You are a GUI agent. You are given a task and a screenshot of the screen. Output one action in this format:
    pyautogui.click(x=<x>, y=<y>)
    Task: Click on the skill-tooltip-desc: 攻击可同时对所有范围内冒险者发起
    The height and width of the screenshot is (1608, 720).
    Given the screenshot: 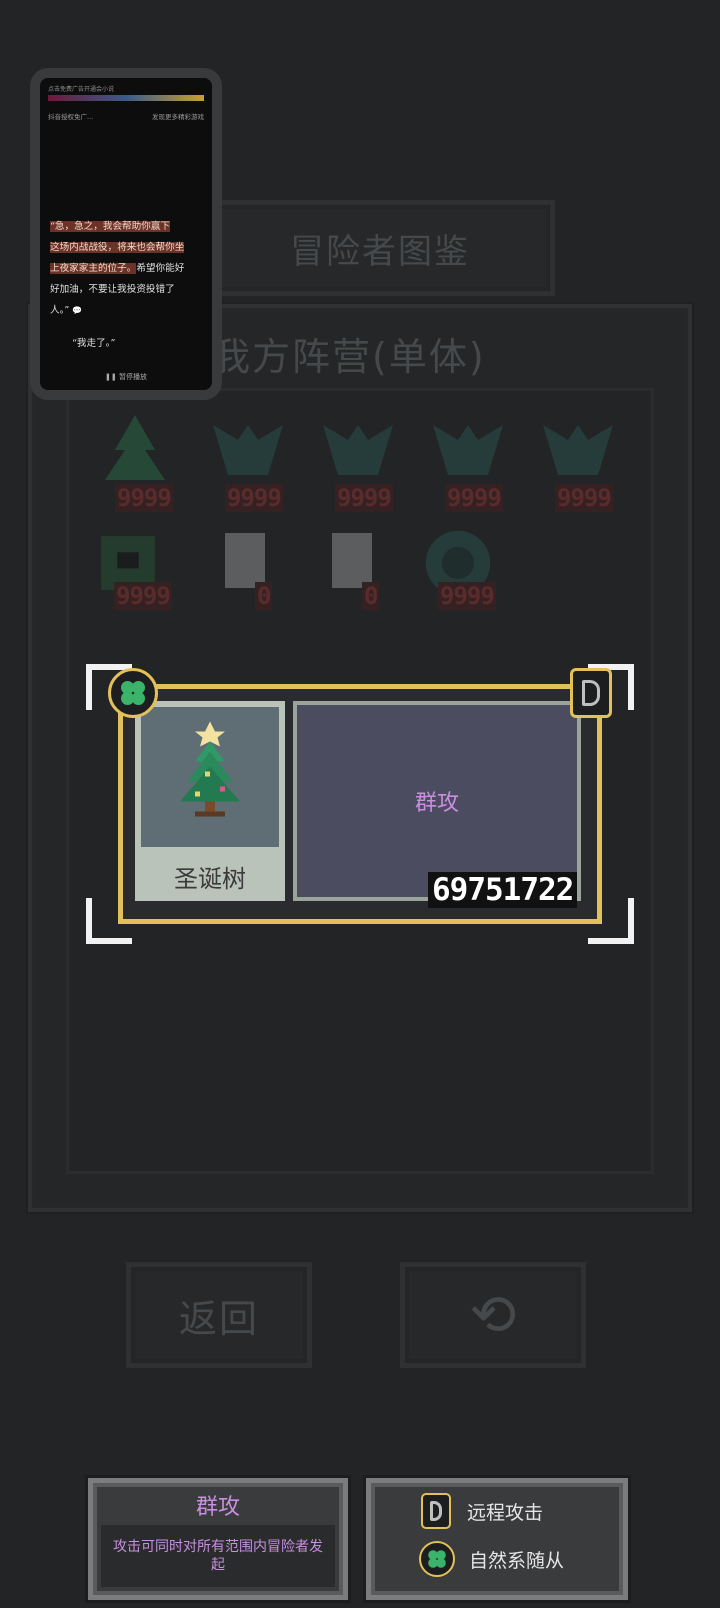 What is the action you would take?
    pyautogui.click(x=218, y=1556)
    